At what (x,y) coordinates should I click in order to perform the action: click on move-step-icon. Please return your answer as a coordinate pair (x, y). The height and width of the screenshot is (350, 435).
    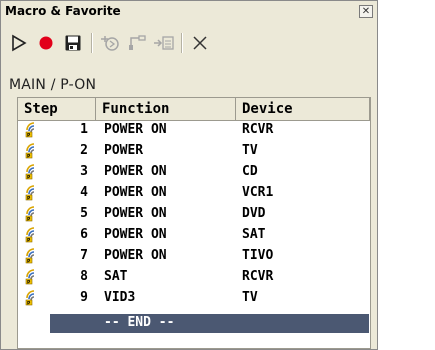
    Looking at the image, I should click on (164, 43).